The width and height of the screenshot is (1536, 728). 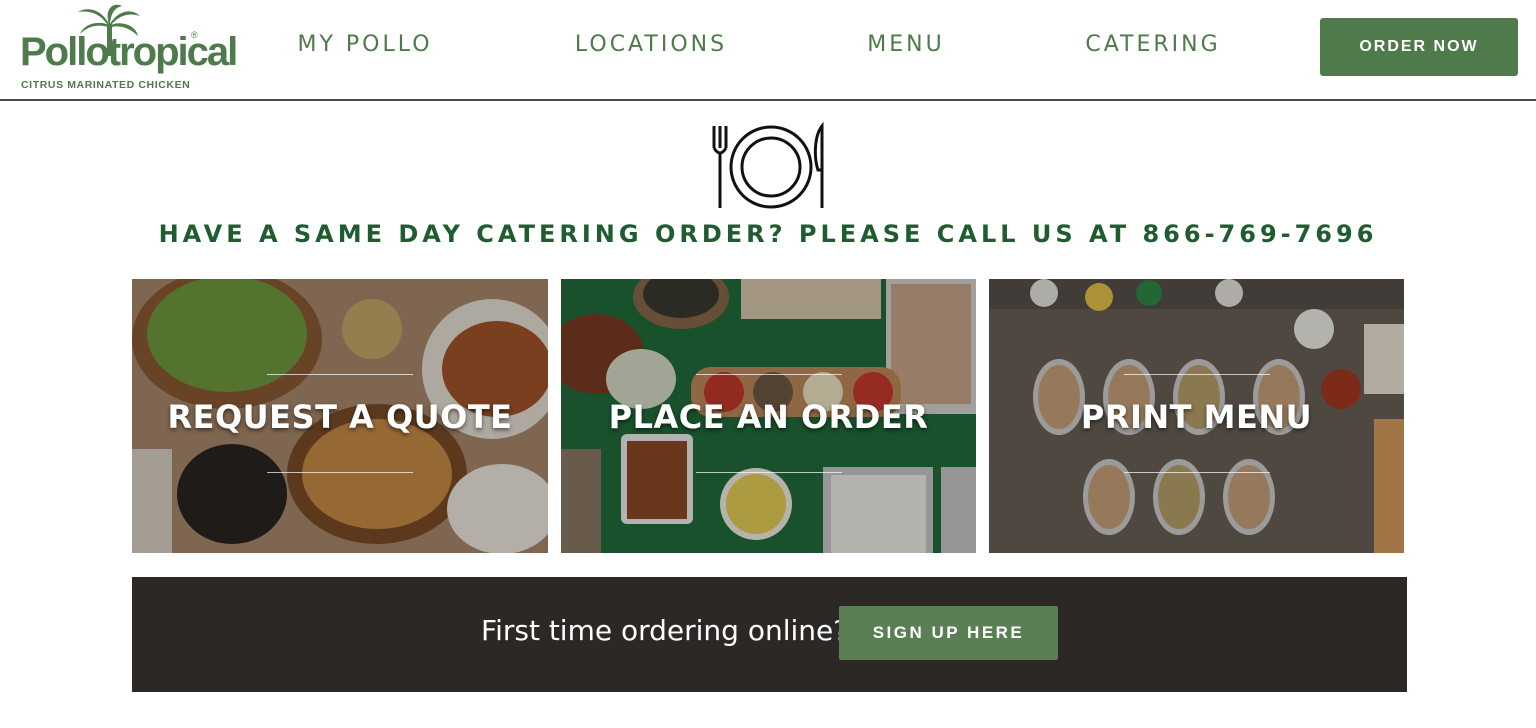 I want to click on logo-wordmark: Pollotropical, so click(x=129, y=52).